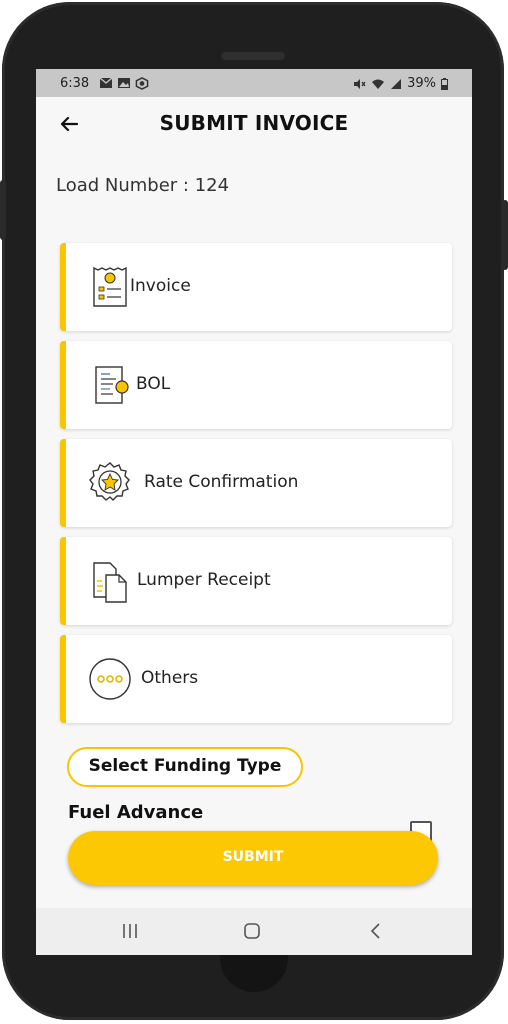 Image resolution: width=508 pixels, height=1024 pixels. What do you see at coordinates (360, 83) in the screenshot?
I see `mute-icon` at bounding box center [360, 83].